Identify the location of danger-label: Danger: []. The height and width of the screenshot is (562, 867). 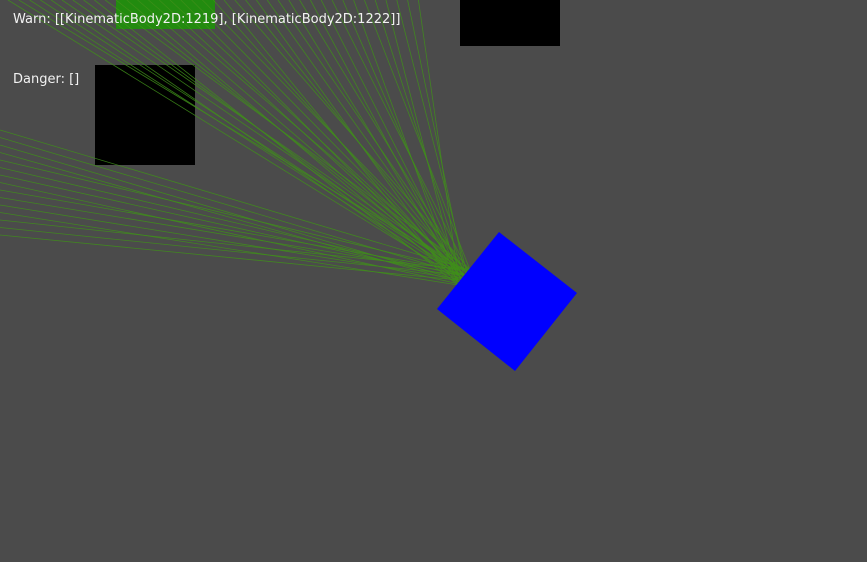
(46, 79).